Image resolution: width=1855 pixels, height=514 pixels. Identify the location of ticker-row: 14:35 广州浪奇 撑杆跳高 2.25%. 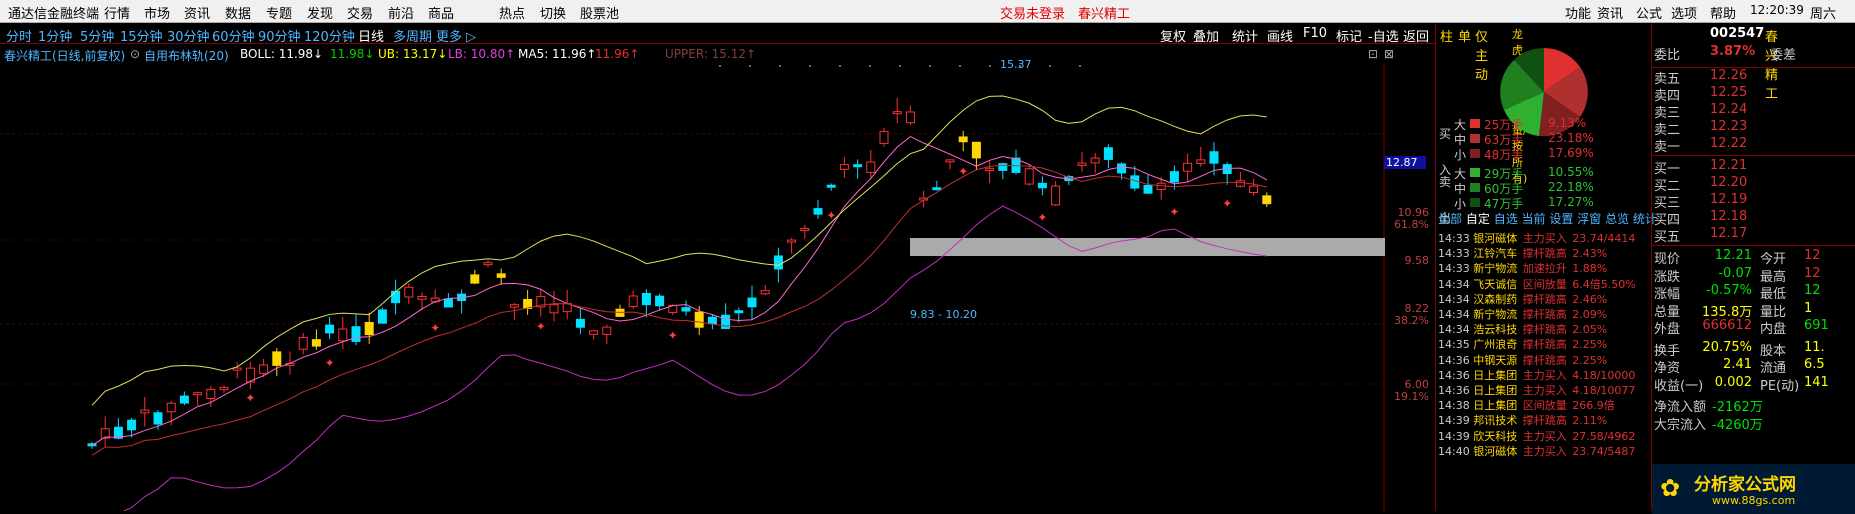
(1522, 344).